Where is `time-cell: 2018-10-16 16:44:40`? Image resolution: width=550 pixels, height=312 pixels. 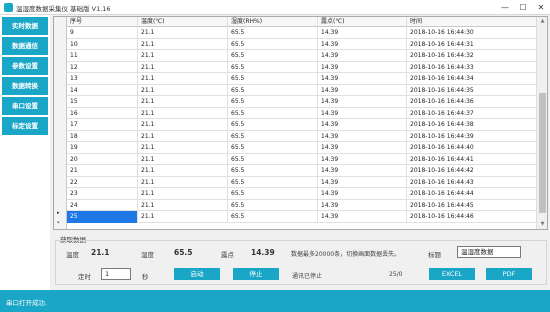 time-cell: 2018-10-16 16:44:40 is located at coordinates (472, 148).